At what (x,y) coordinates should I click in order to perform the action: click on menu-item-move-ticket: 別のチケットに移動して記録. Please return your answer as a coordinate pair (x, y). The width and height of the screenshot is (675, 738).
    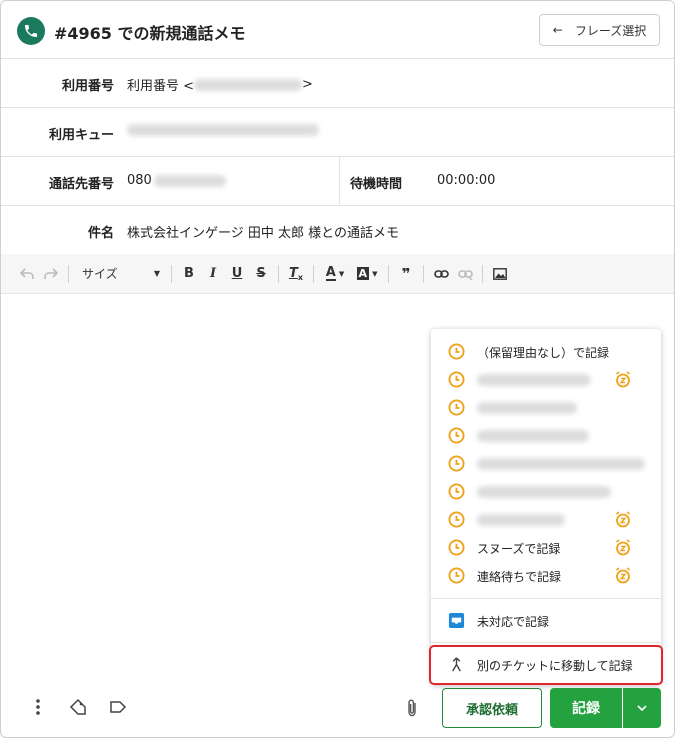
    Looking at the image, I should click on (546, 664).